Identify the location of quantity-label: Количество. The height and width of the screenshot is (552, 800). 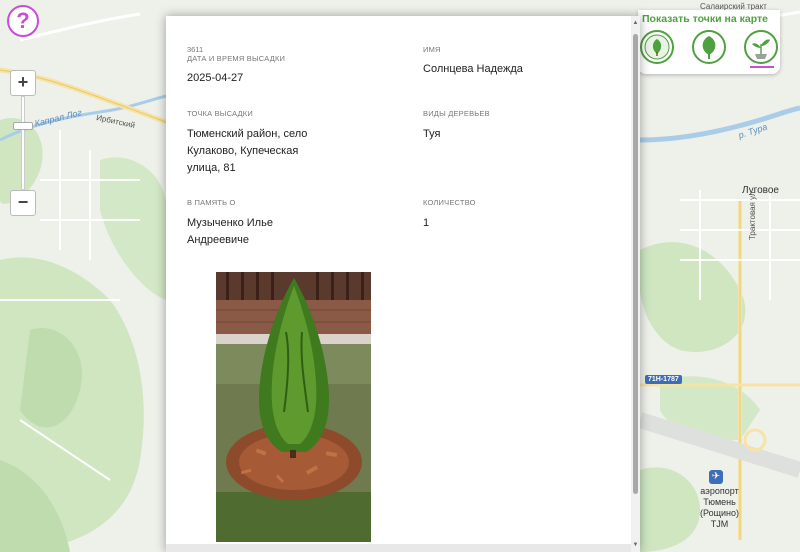
(449, 202).